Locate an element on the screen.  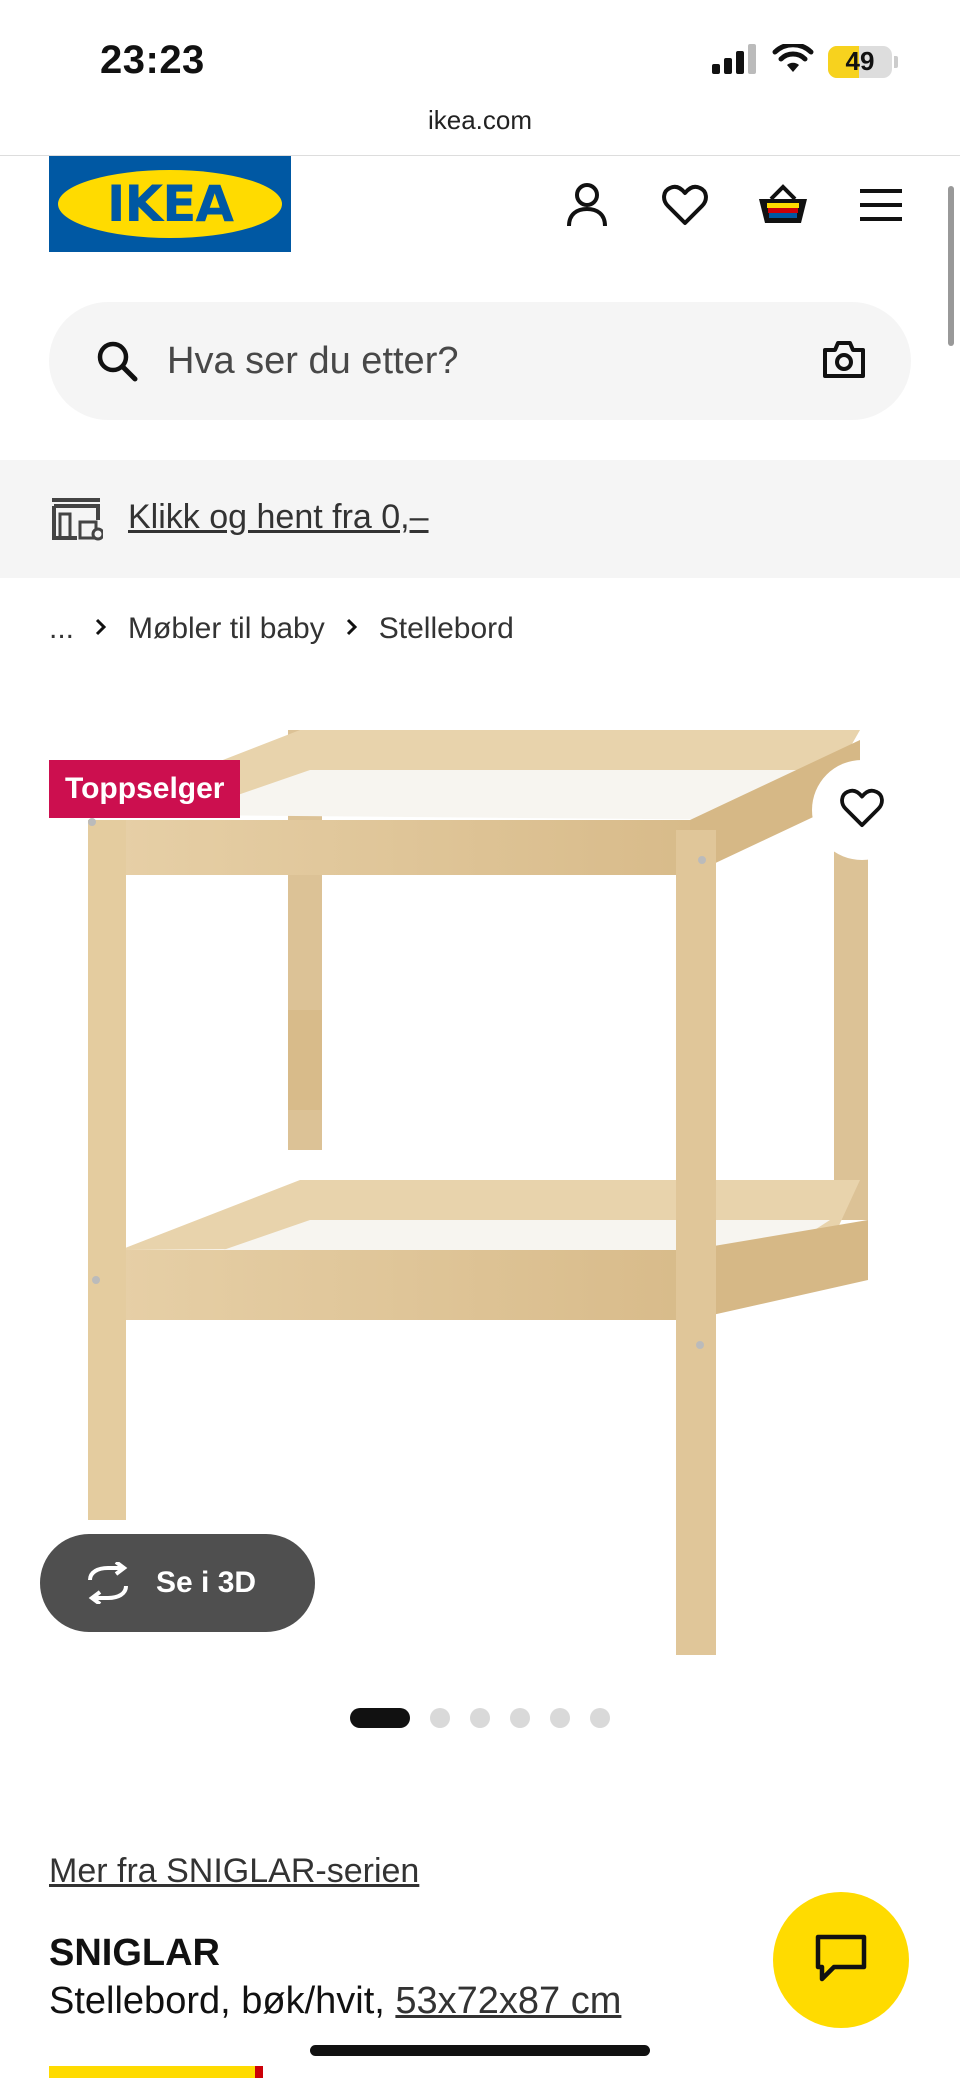
bestseller-badge: Toppselger is located at coordinates (145, 789).